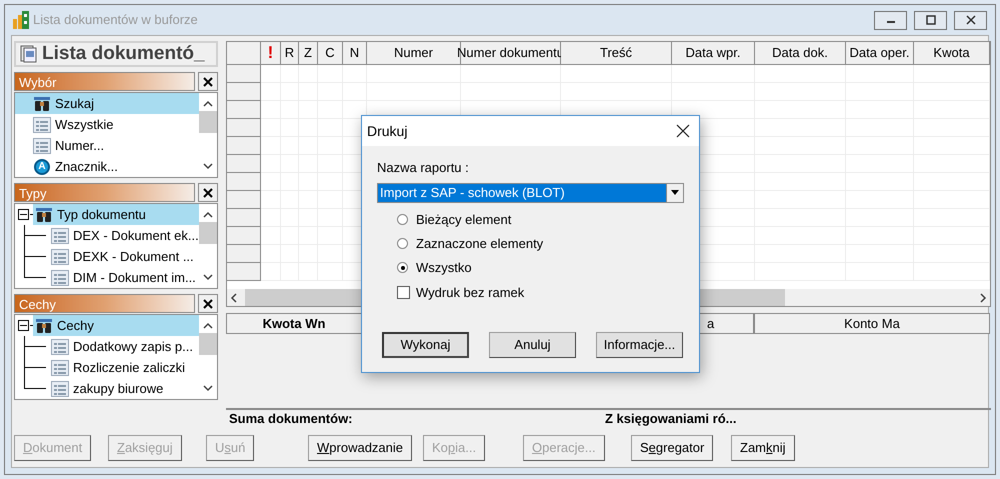 This screenshot has width=1000, height=479. I want to click on panel-title: Lista dokumentó_, so click(116, 54).